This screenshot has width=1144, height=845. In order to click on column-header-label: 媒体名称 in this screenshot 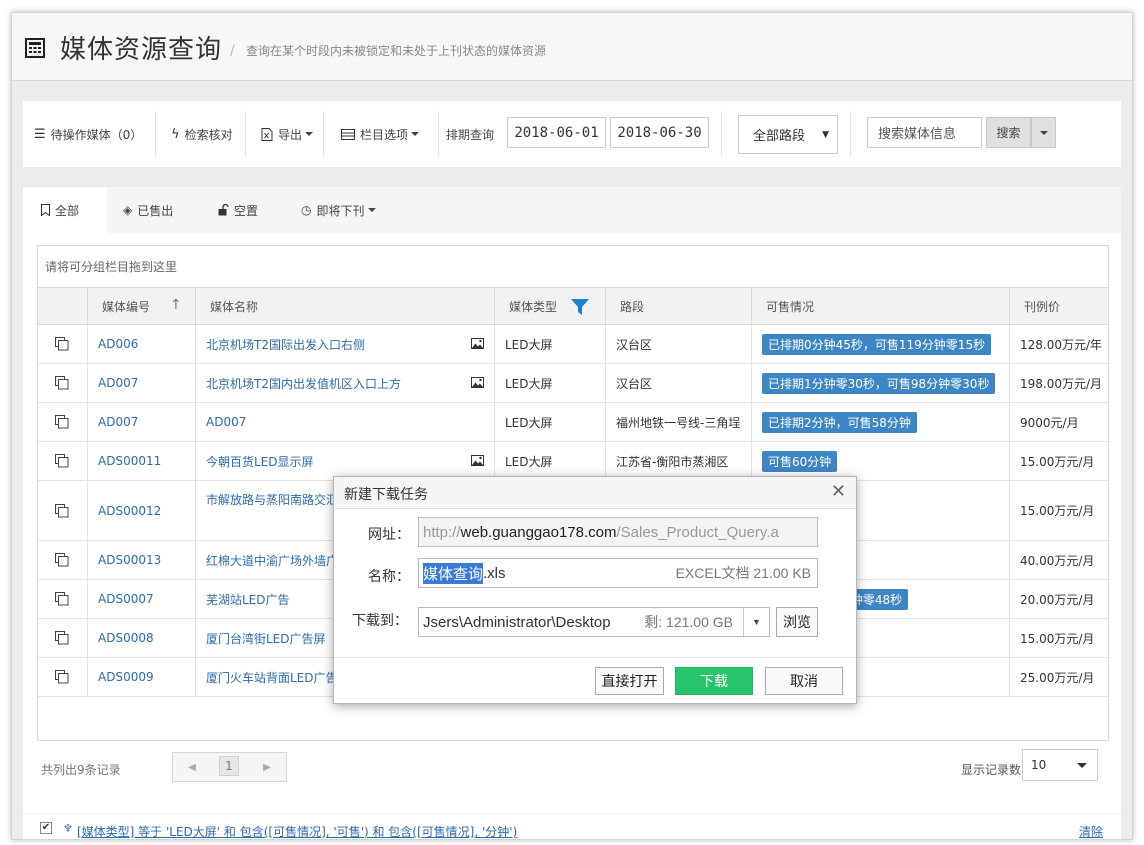, I will do `click(234, 307)`.